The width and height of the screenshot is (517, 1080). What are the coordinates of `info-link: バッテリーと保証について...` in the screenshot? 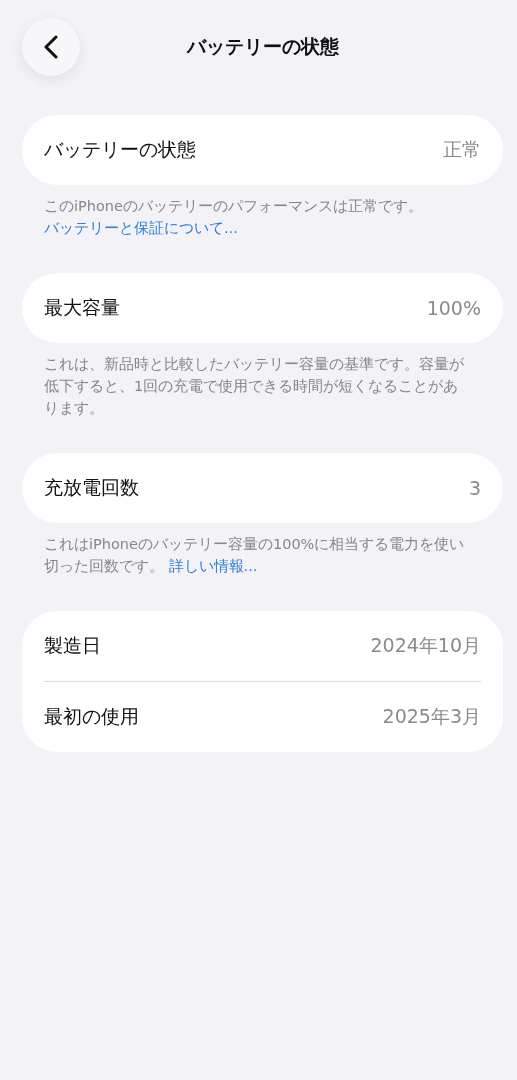 It's located at (141, 228).